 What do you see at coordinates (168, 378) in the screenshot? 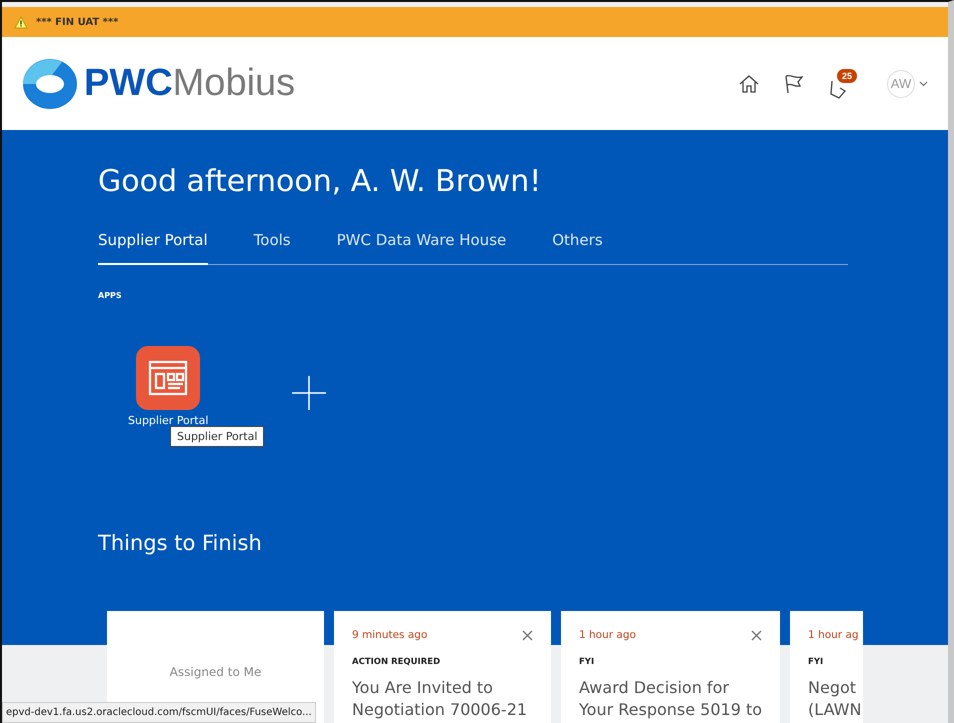
I see `app-tile-icon` at bounding box center [168, 378].